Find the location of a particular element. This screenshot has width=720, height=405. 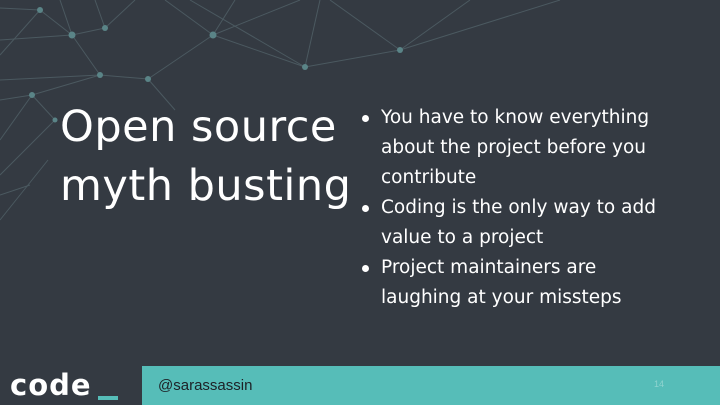

slide-title: Open source myth busting is located at coordinates (210, 157).